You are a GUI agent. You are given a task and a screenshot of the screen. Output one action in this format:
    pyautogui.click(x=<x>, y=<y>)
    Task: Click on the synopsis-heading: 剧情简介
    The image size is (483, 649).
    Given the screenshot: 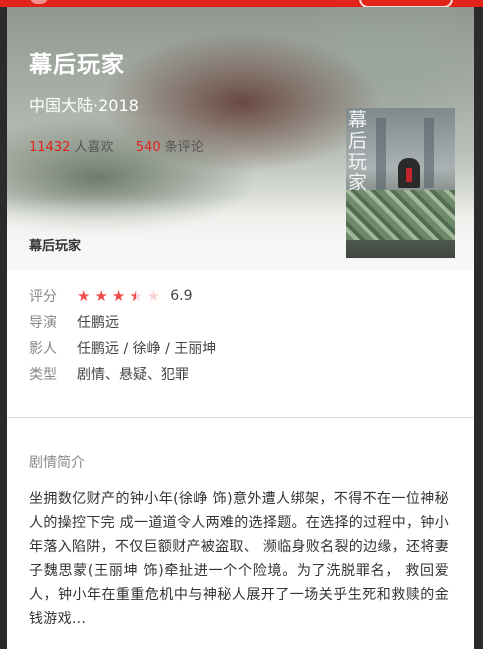 What is the action you would take?
    pyautogui.click(x=57, y=463)
    